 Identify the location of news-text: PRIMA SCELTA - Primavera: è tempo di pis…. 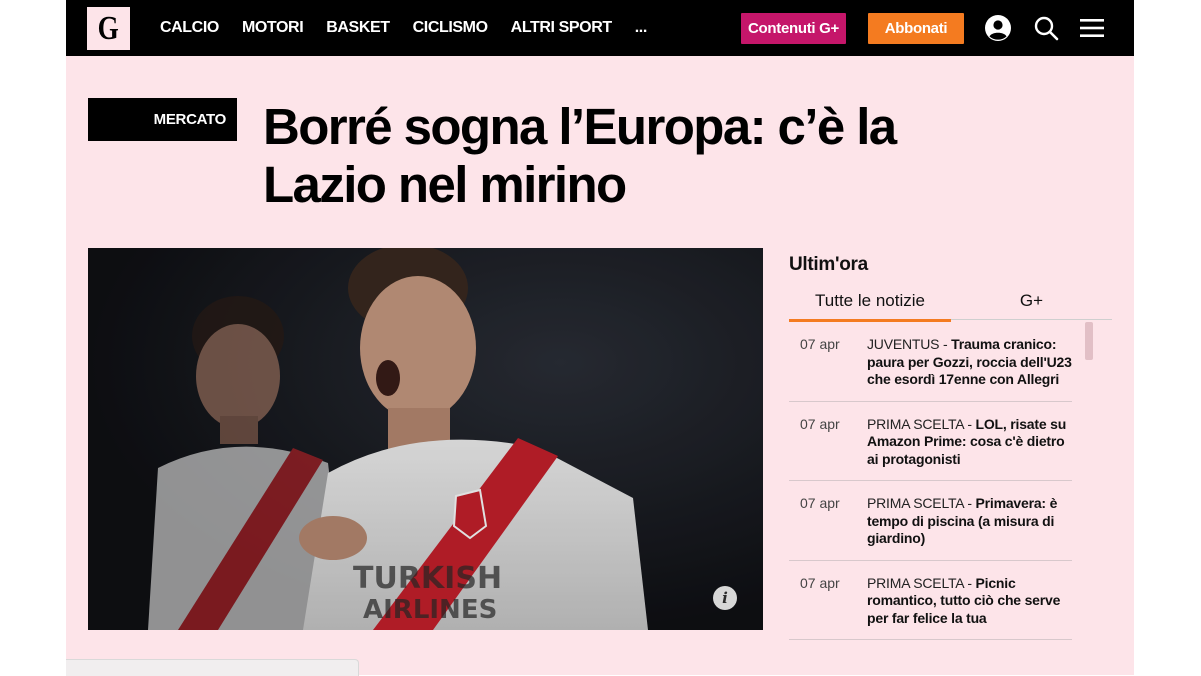
(962, 520).